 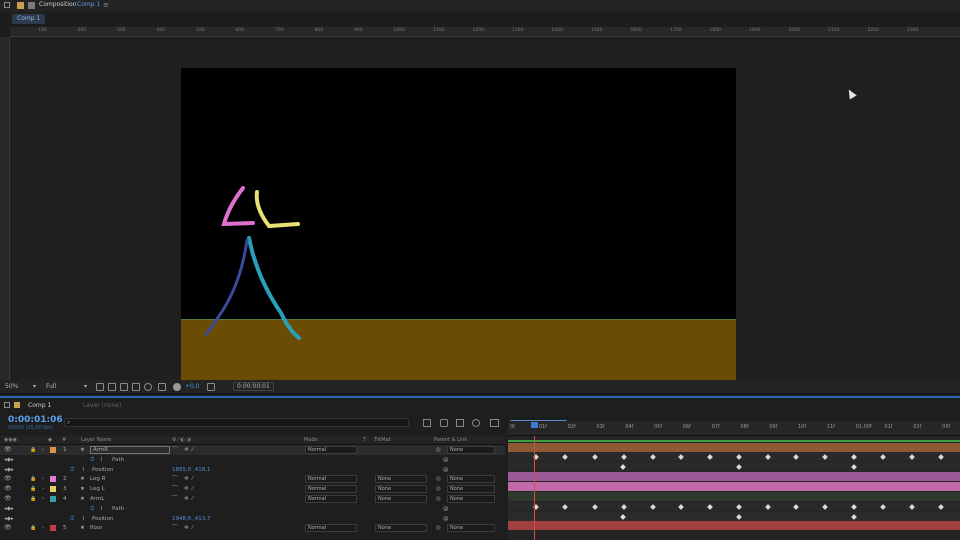 I want to click on track-leg-r, so click(x=734, y=476).